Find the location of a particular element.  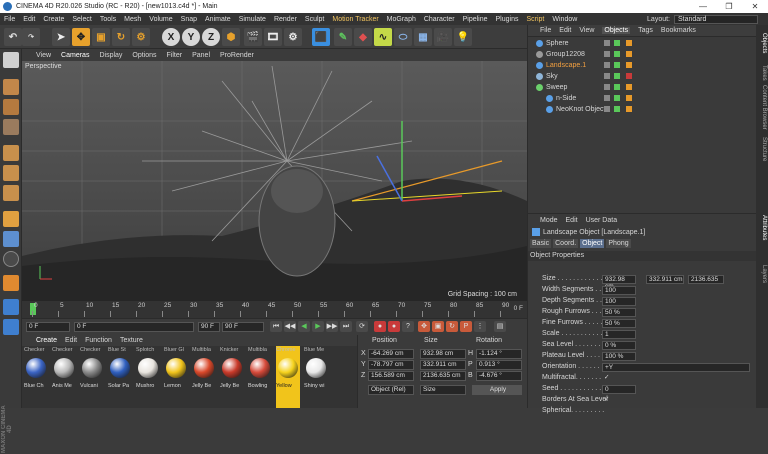

object-menu-edit: Edit is located at coordinates (565, 30).